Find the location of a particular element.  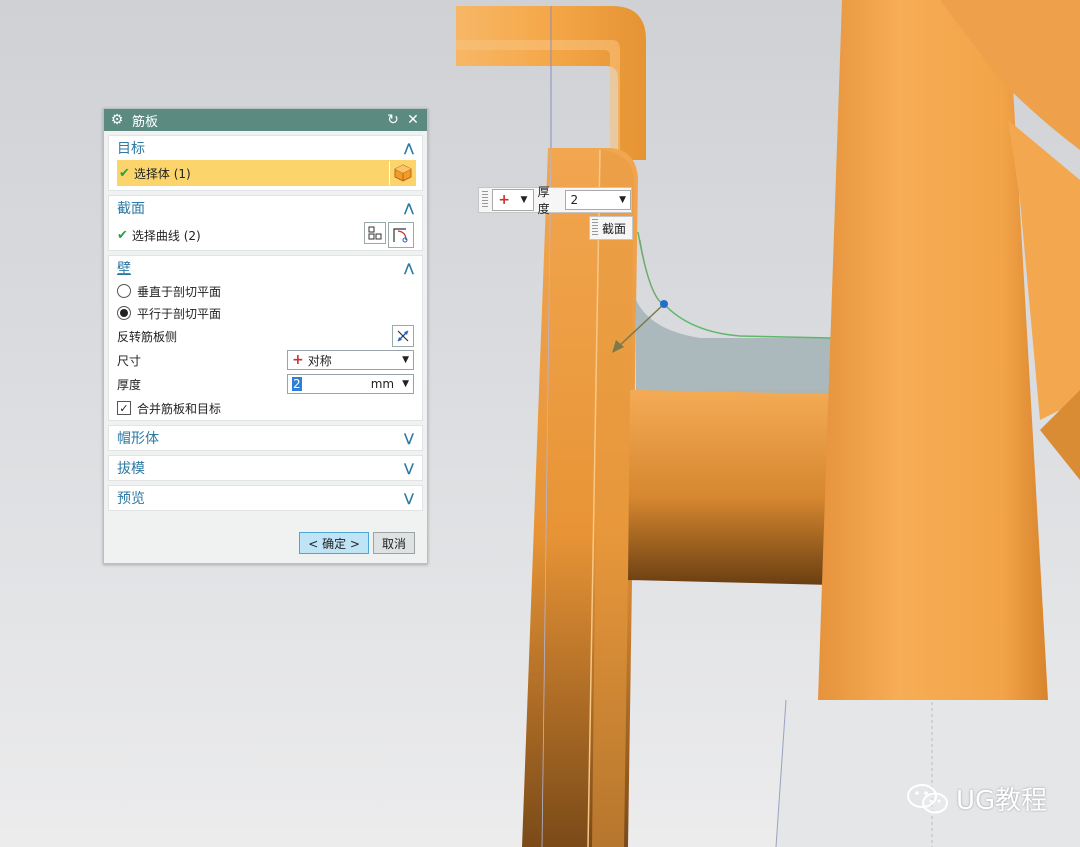

flip-arrows-icon is located at coordinates (403, 336).